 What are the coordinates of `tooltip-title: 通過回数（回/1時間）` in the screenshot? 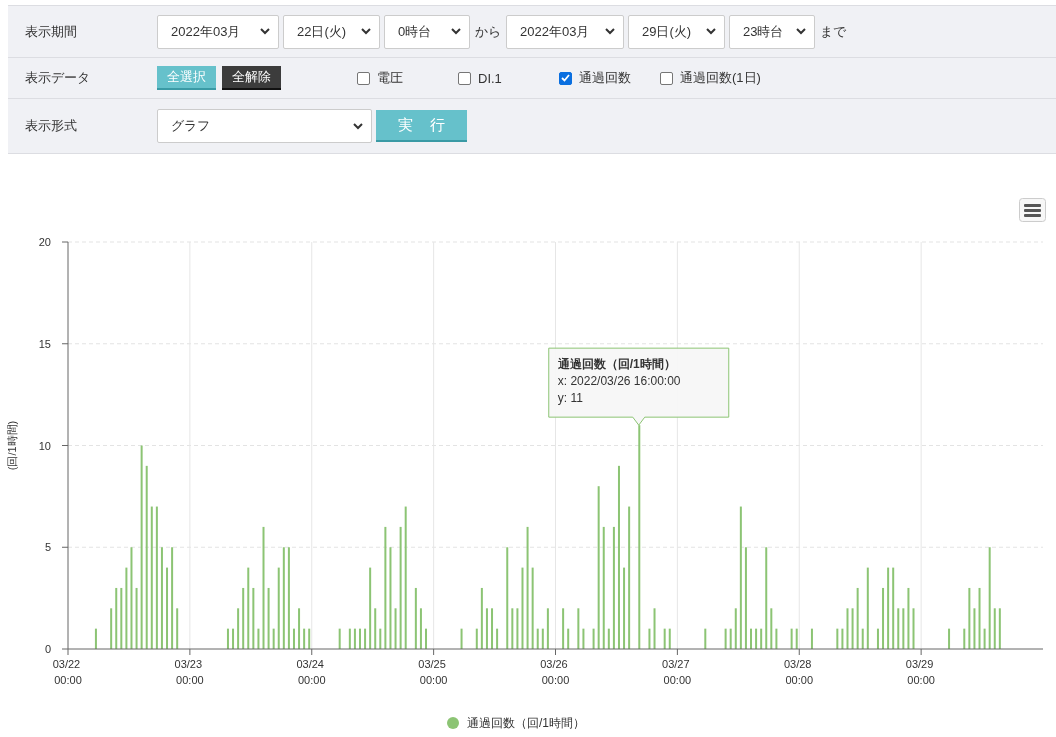 It's located at (616, 364).